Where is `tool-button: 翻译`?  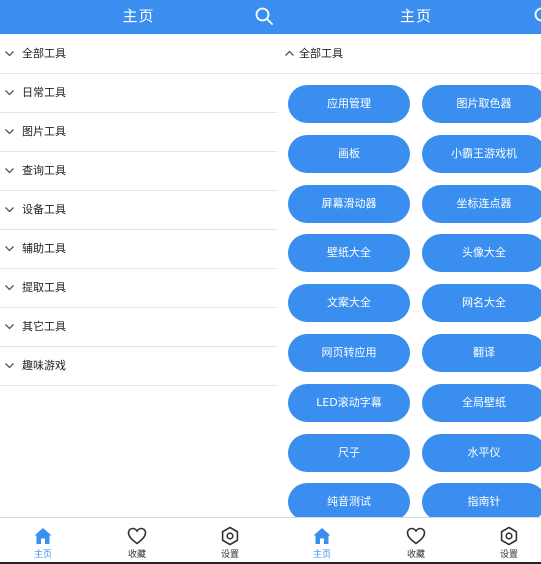
tool-button: 翻译 is located at coordinates (481, 353).